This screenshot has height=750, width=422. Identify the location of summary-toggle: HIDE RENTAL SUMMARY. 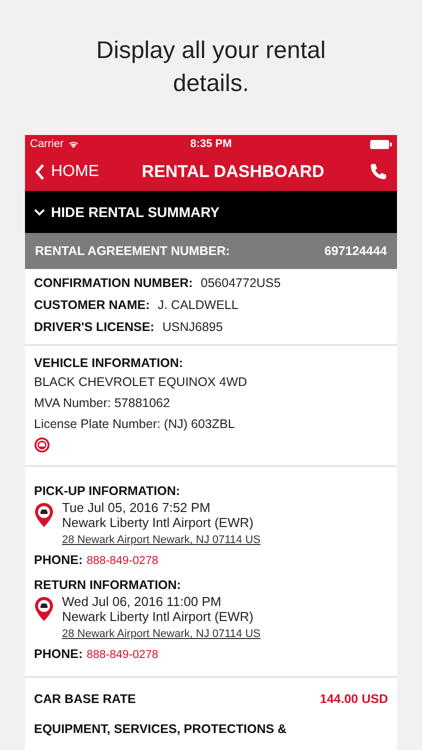
(211, 212).